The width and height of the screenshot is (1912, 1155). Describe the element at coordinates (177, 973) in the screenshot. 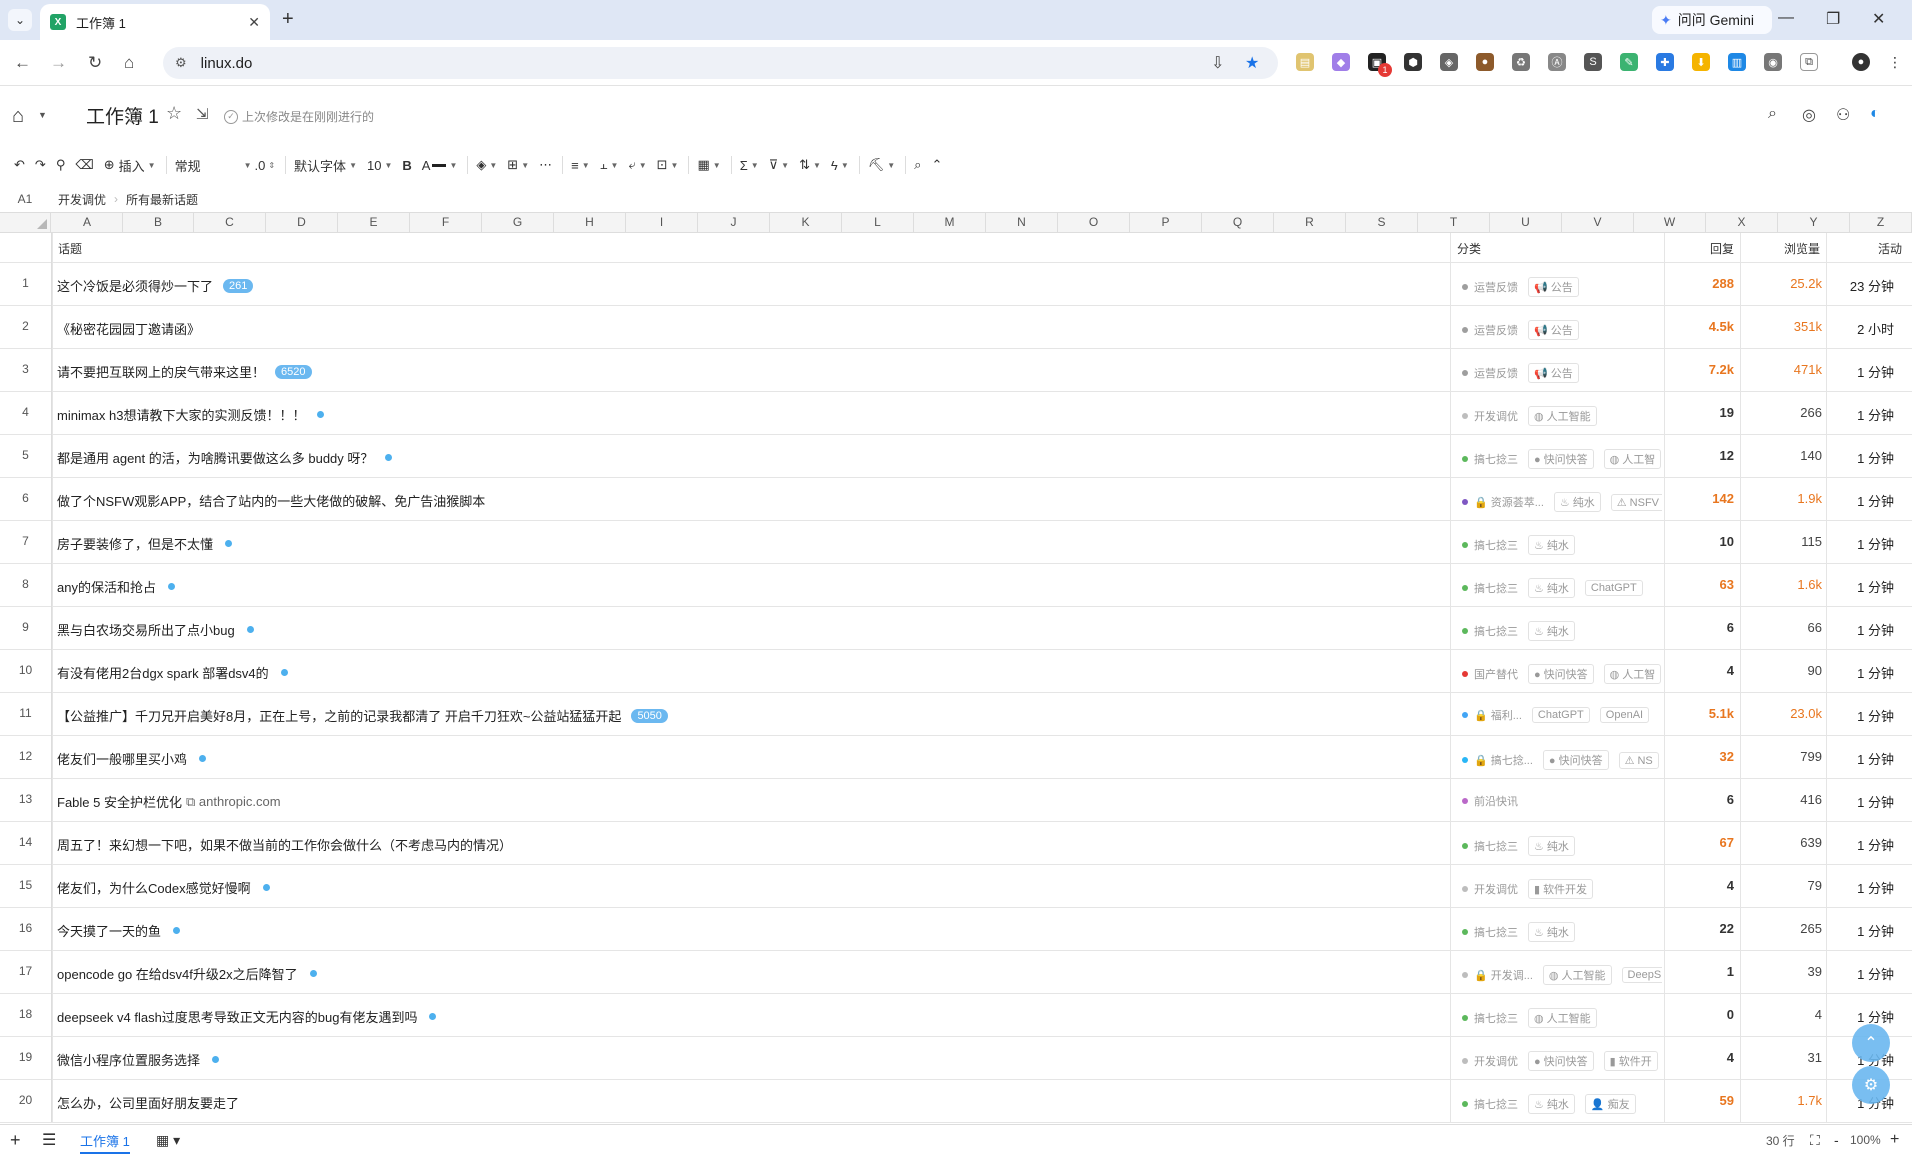

I see `topic-title: opencode go 在给dsv4f升级2x之后降智了` at that location.